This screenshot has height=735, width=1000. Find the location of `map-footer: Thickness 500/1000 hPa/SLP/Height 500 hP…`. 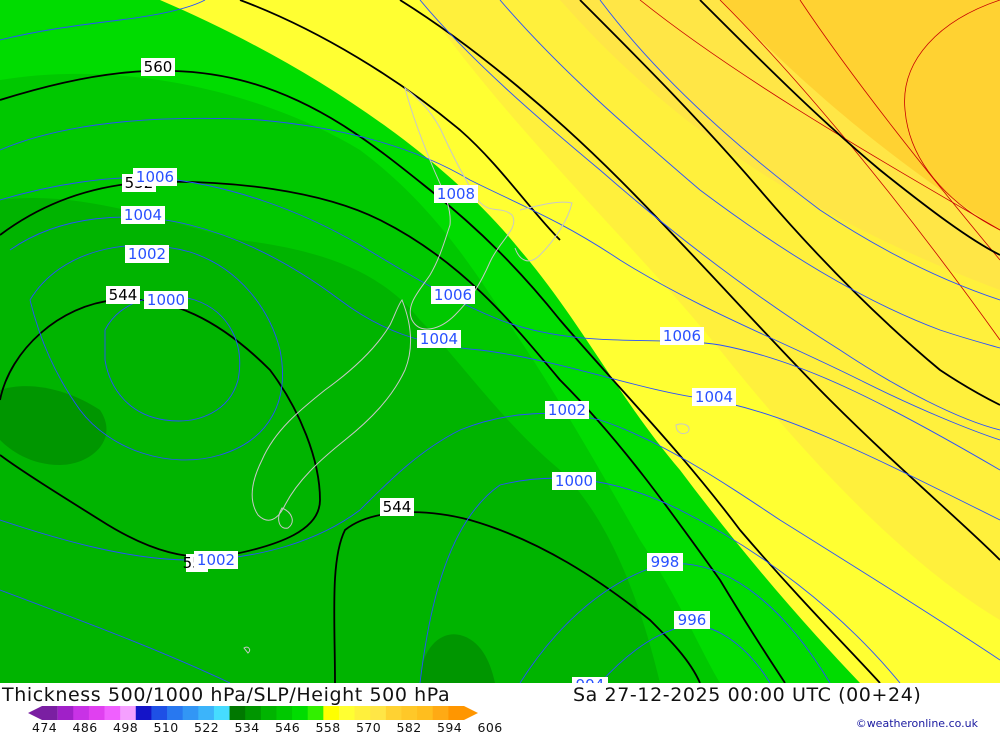

map-footer: Thickness 500/1000 hPa/SLP/Height 500 hP… is located at coordinates (500, 709).